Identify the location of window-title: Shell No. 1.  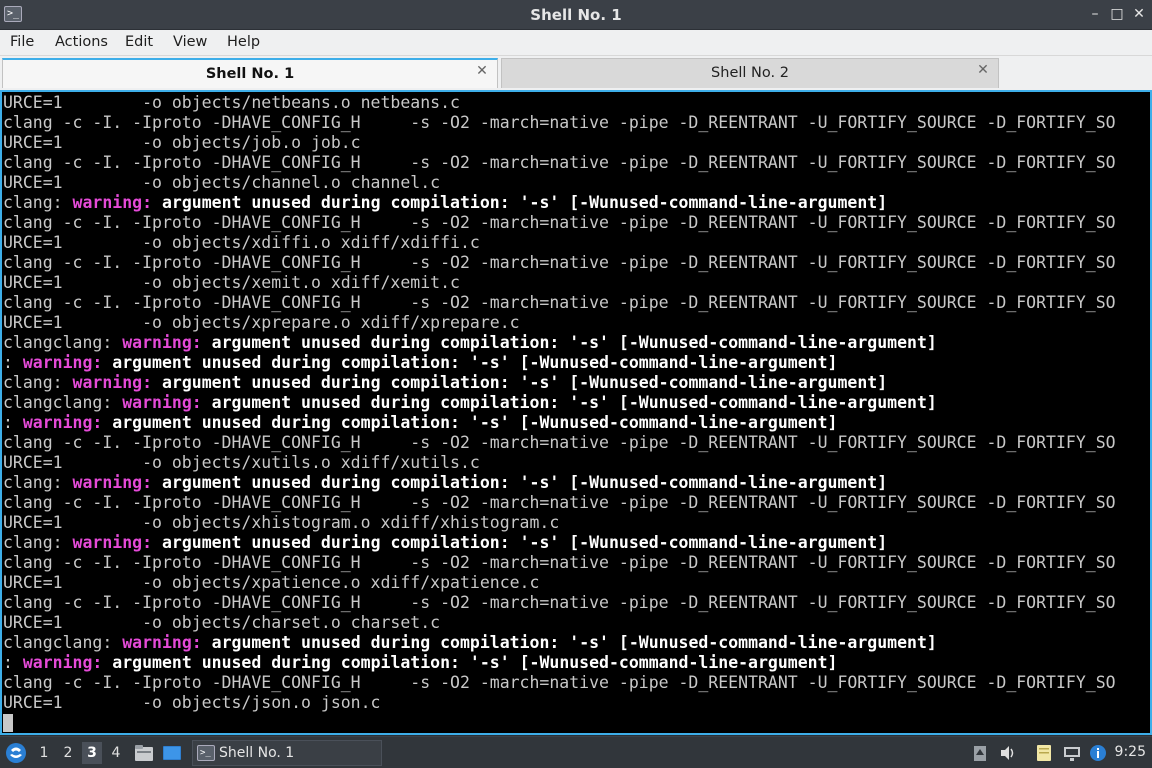
(576, 15).